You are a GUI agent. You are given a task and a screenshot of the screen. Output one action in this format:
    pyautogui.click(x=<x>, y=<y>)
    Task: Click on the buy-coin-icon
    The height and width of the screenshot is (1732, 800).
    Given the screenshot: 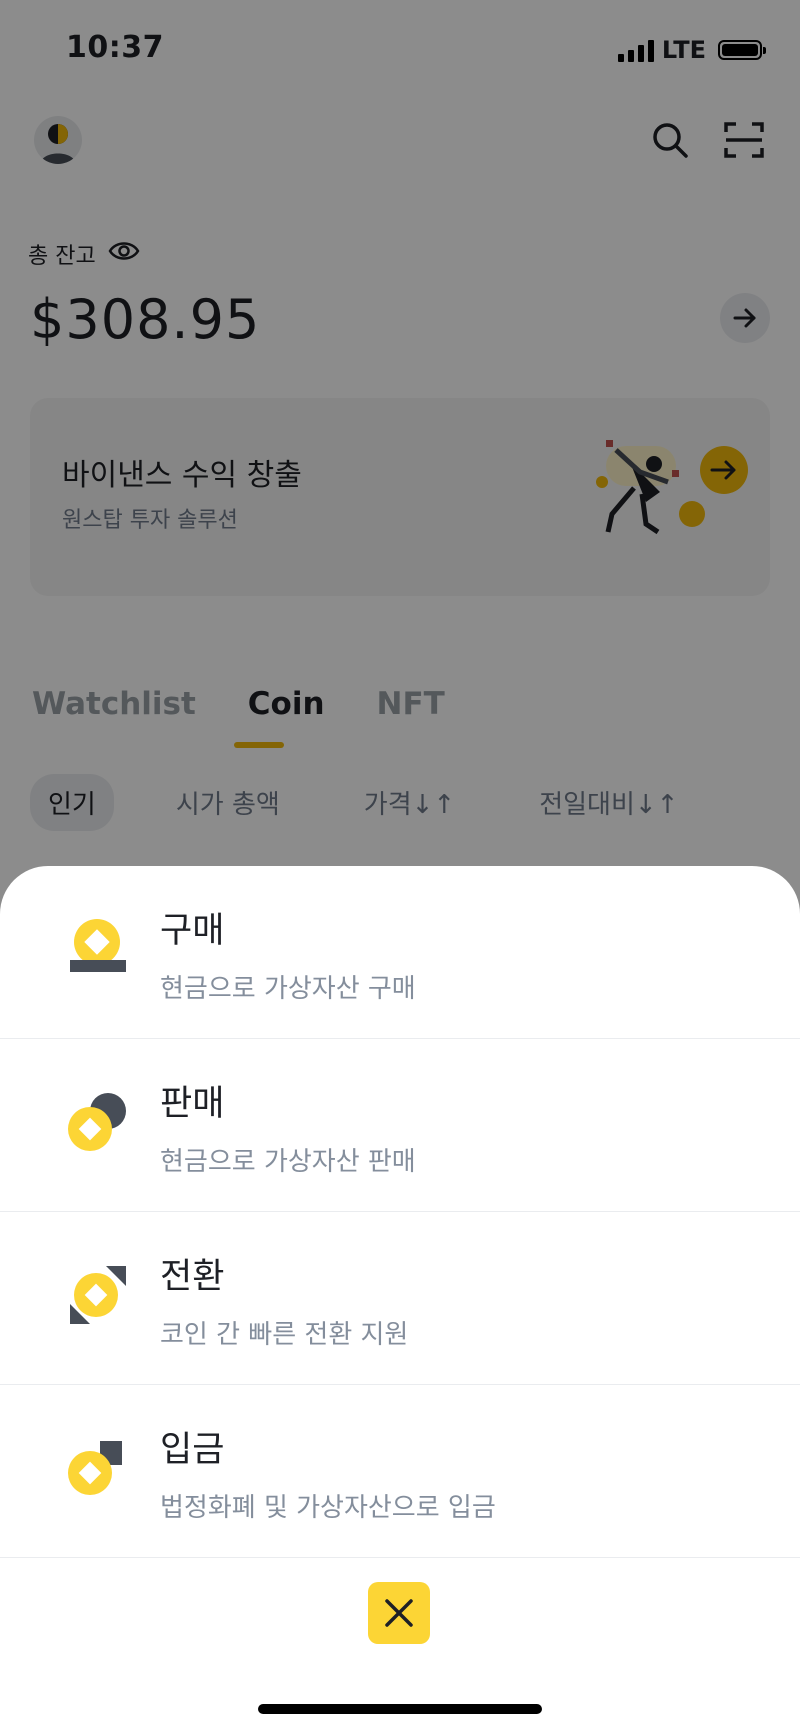 What is the action you would take?
    pyautogui.click(x=98, y=945)
    